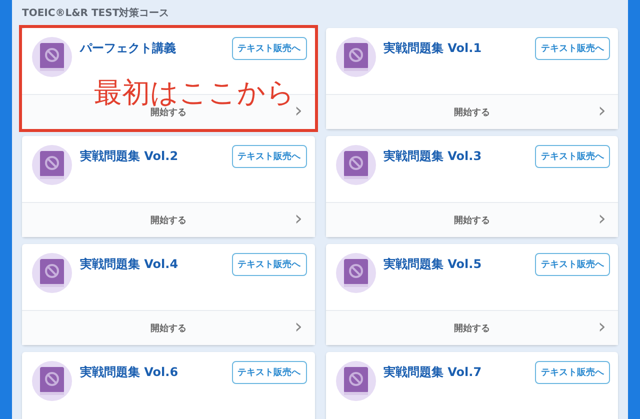 This screenshot has height=419, width=640. I want to click on course-title: パーフェクト講義, so click(128, 48).